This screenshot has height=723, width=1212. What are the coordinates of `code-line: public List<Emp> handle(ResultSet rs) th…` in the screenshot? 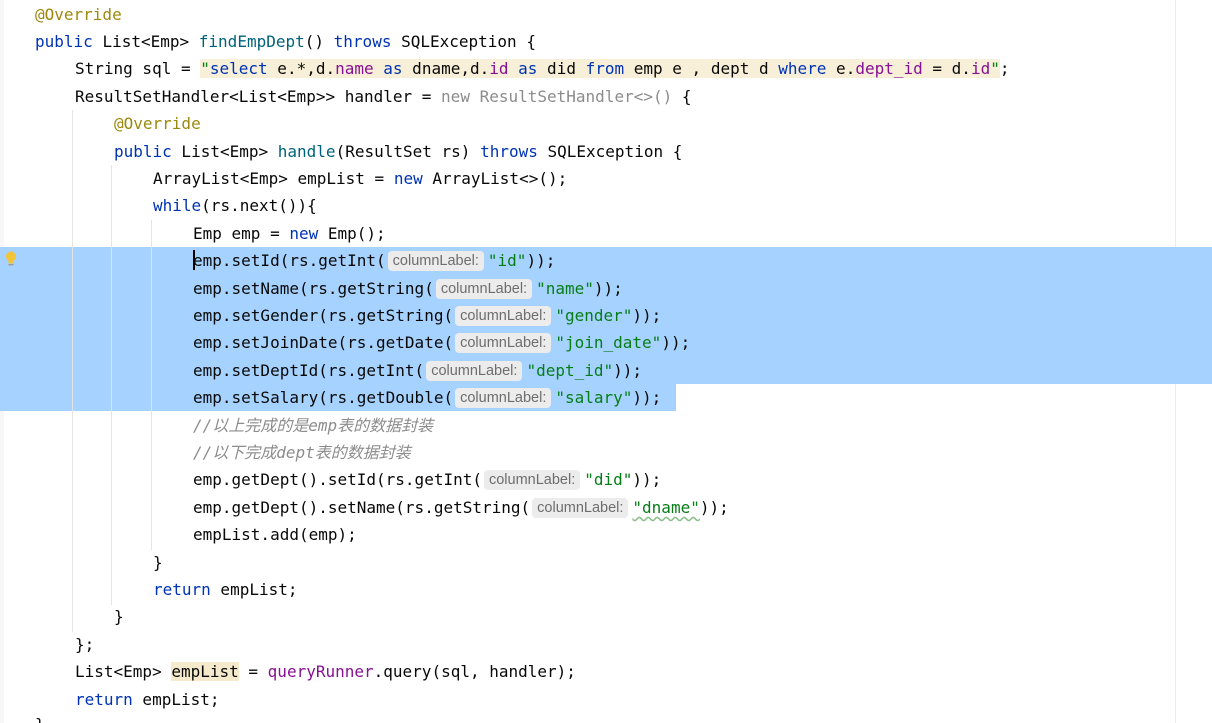 It's located at (398, 151).